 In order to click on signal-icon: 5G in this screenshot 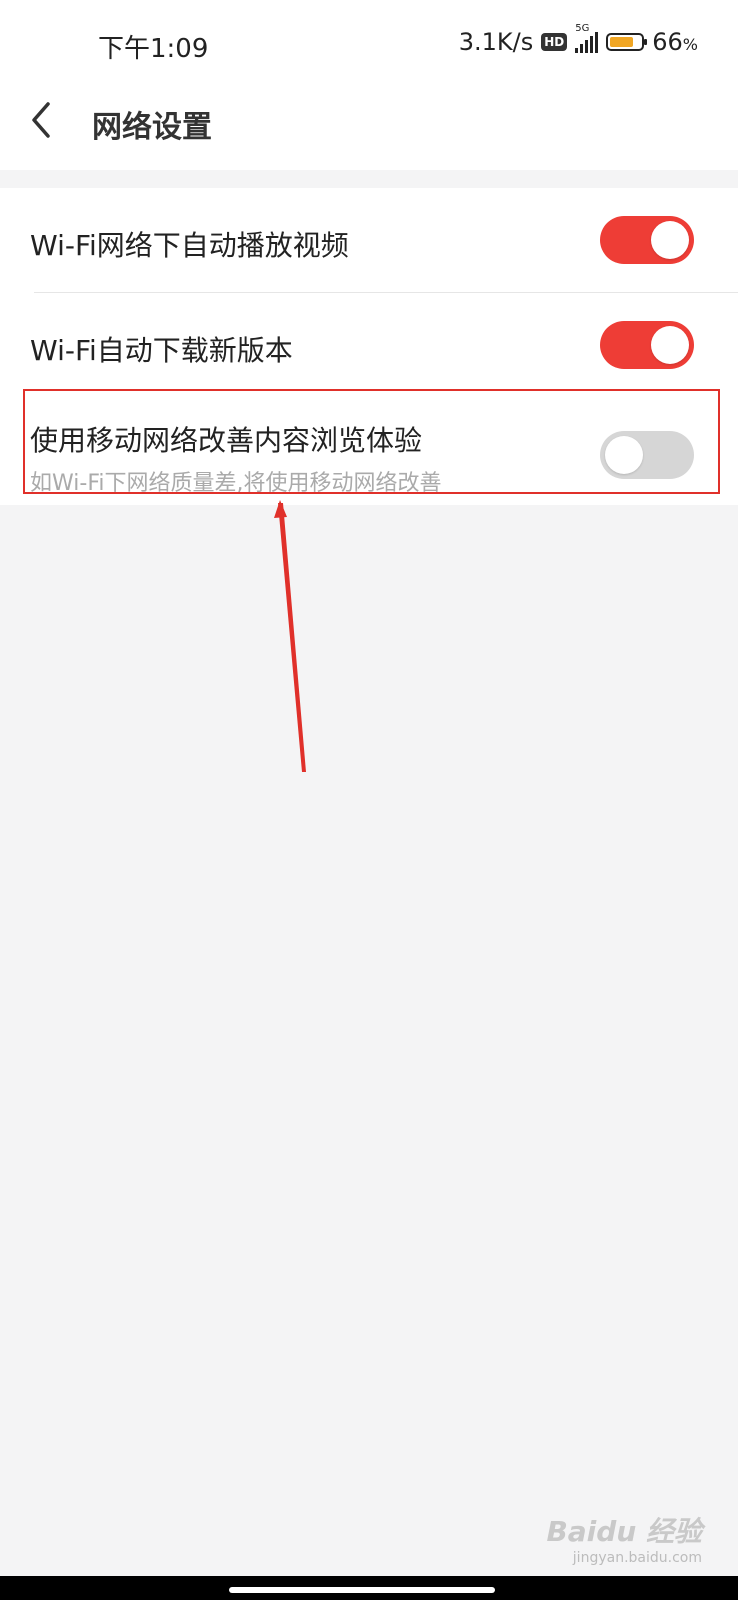, I will do `click(587, 38)`.